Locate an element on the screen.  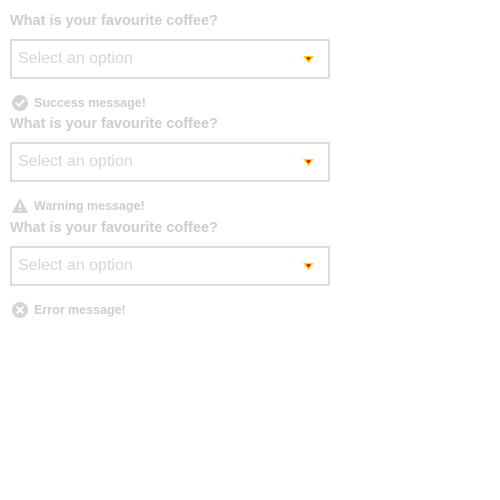
warning-message: Warning message! is located at coordinates (89, 206).